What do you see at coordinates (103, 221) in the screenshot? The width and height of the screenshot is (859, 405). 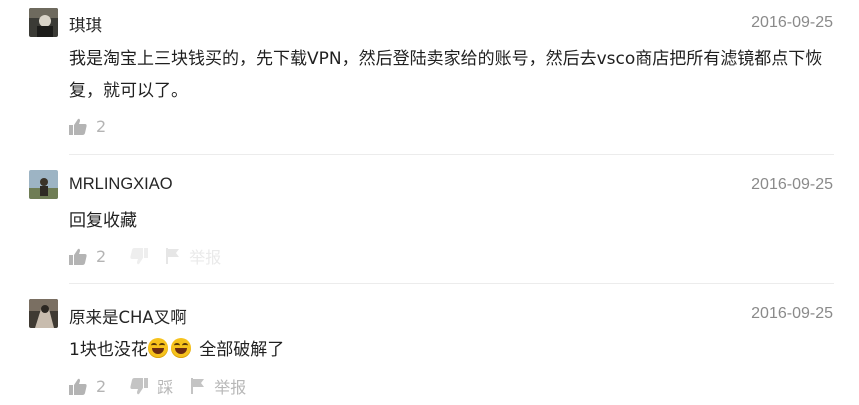 I see `comment-text: 回复收藏` at bounding box center [103, 221].